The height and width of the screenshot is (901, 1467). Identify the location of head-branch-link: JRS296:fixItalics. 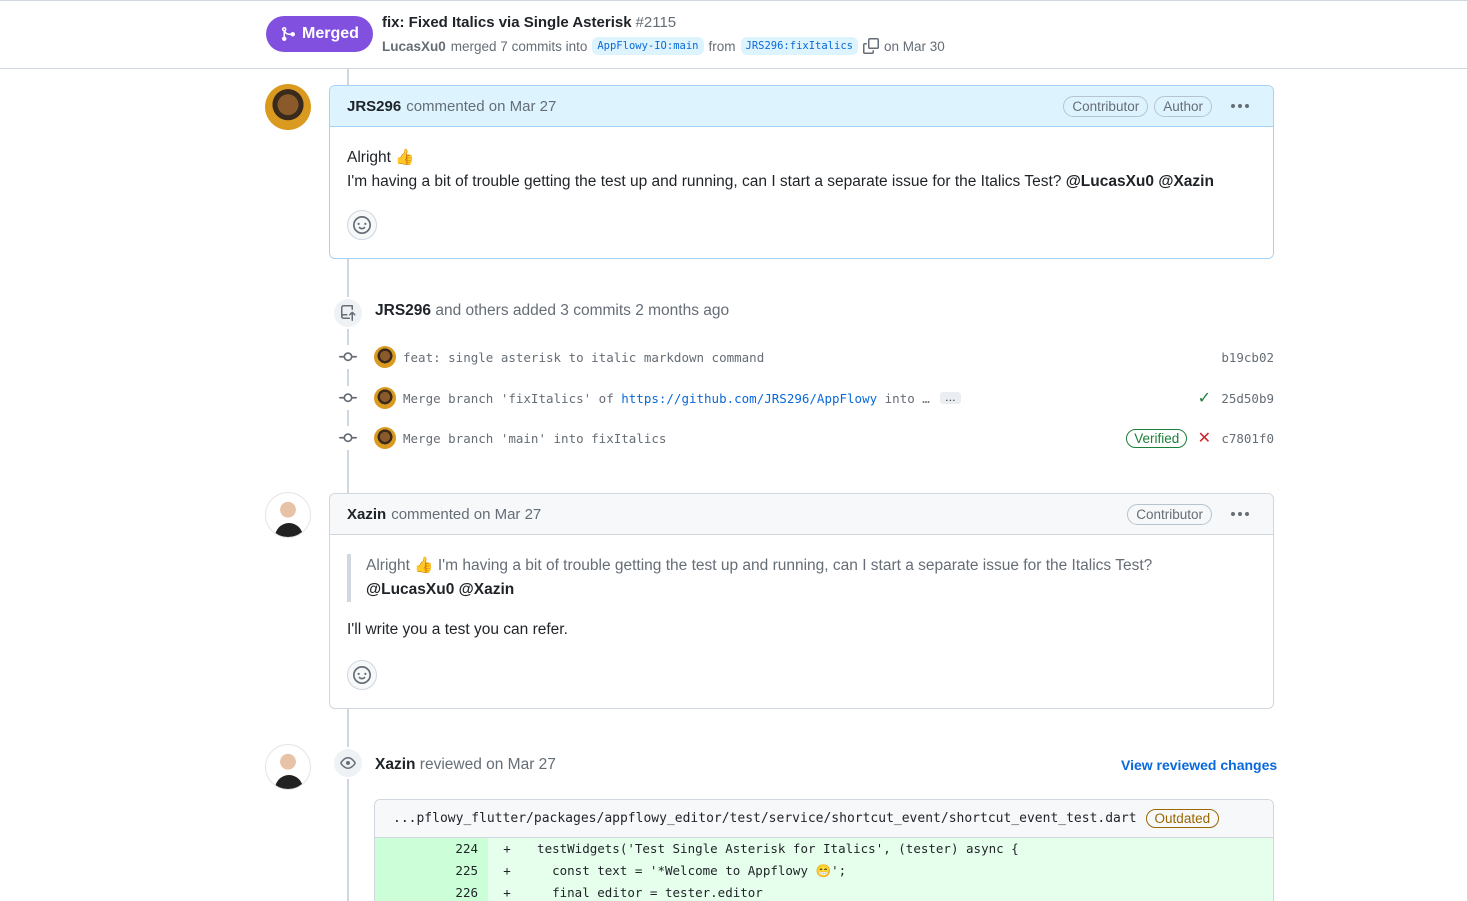
(799, 46).